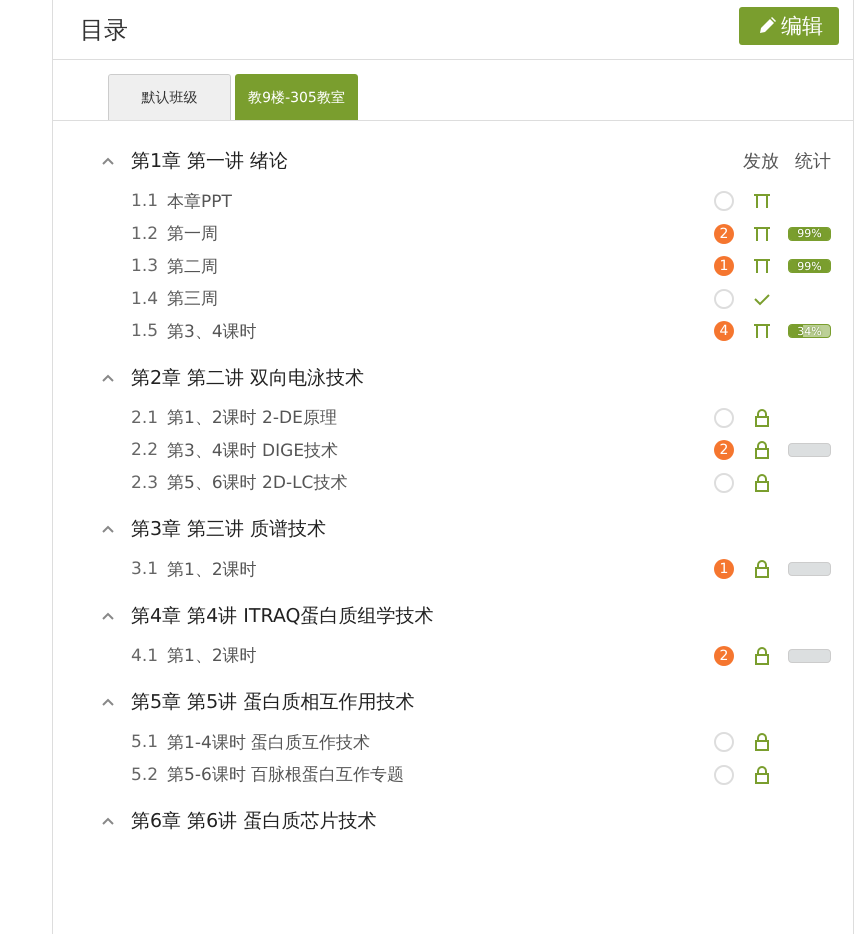 The image size is (858, 934). I want to click on lesson-number: 5.2, so click(145, 774).